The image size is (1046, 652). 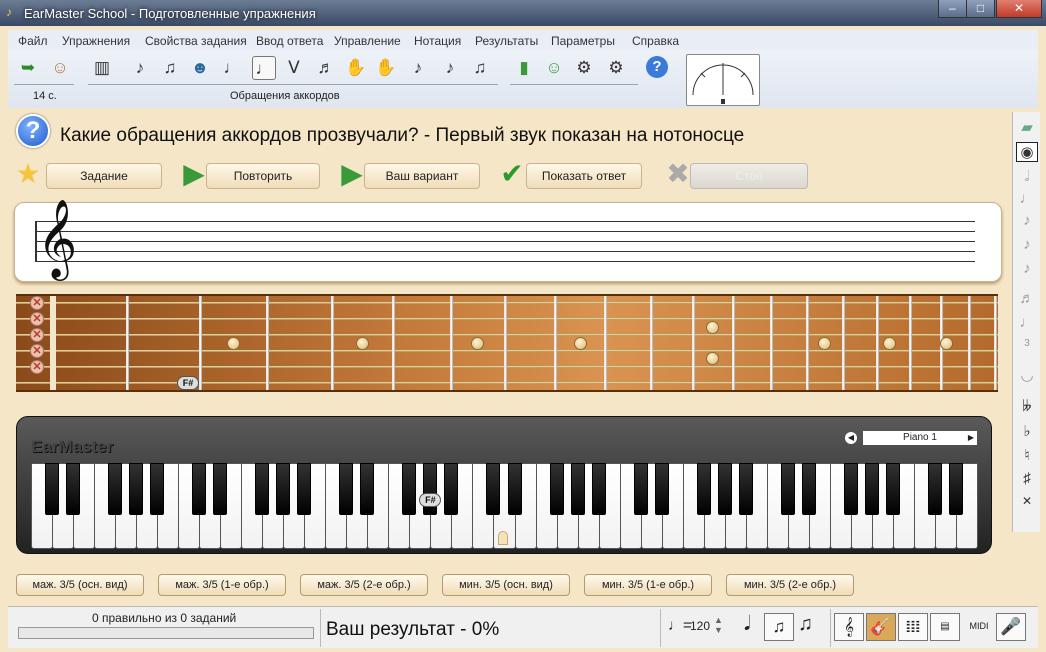 What do you see at coordinates (1027, 152) in the screenshot?
I see `eye-icon: ◉` at bounding box center [1027, 152].